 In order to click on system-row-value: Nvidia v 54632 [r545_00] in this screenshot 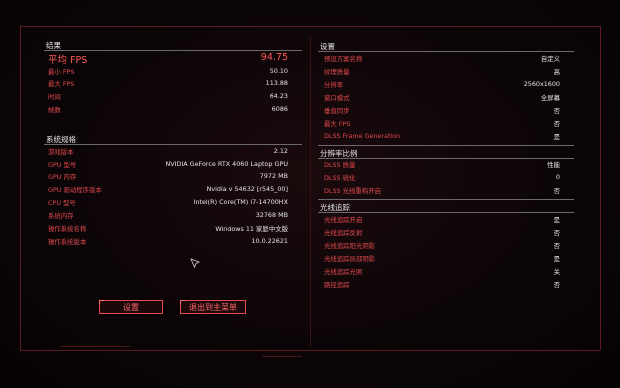, I will do `click(247, 189)`.